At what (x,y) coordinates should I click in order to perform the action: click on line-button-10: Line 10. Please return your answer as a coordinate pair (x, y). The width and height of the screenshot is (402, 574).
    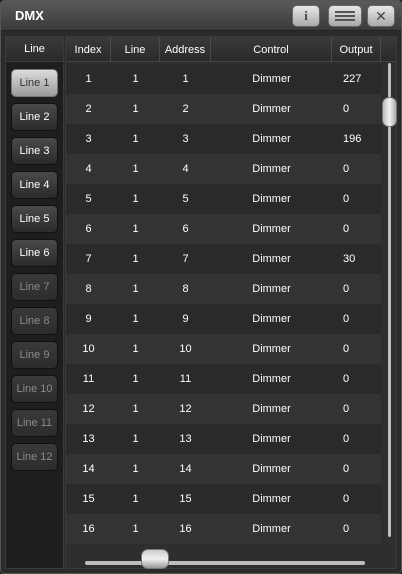
    Looking at the image, I should click on (34, 389).